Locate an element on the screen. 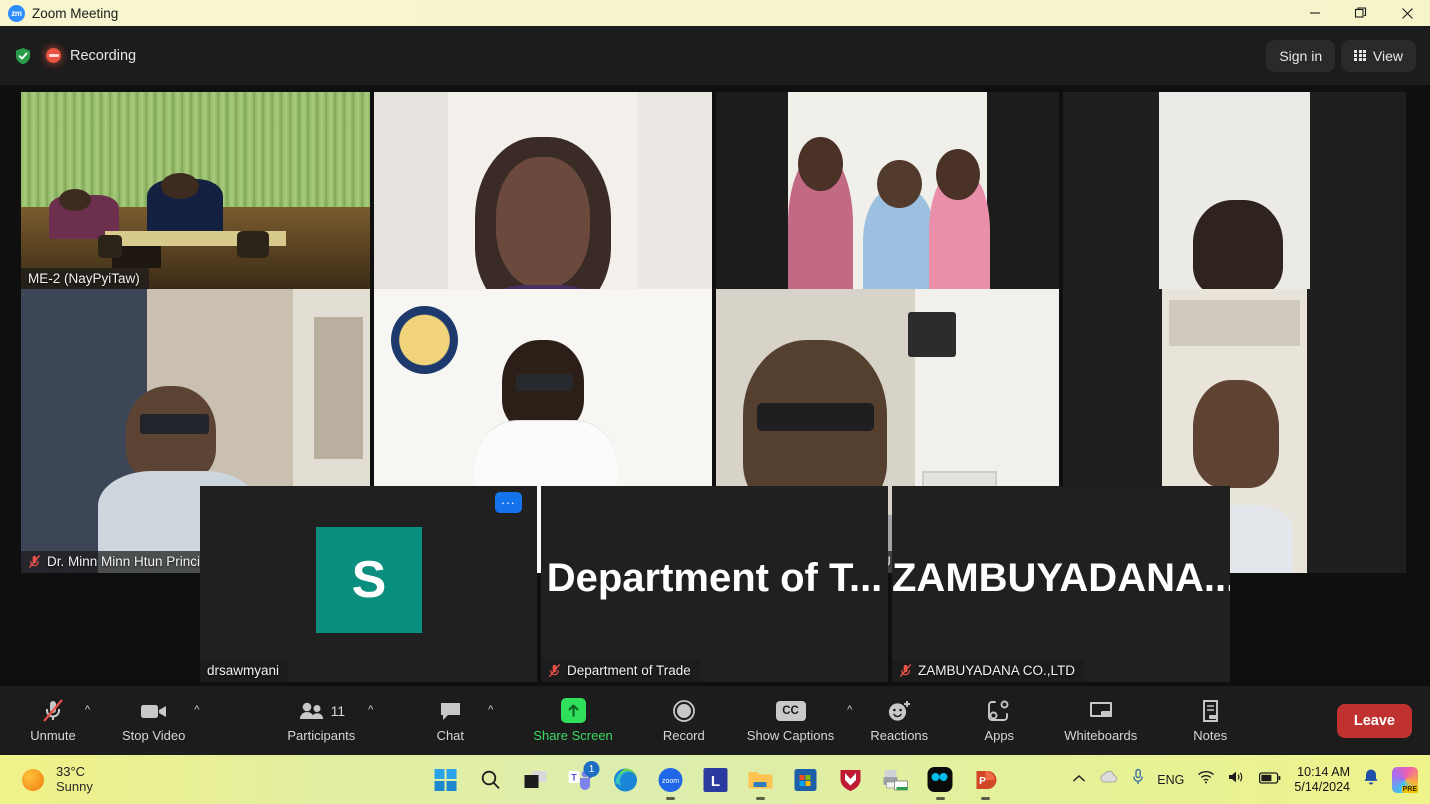  battery-icon is located at coordinates (1270, 780).